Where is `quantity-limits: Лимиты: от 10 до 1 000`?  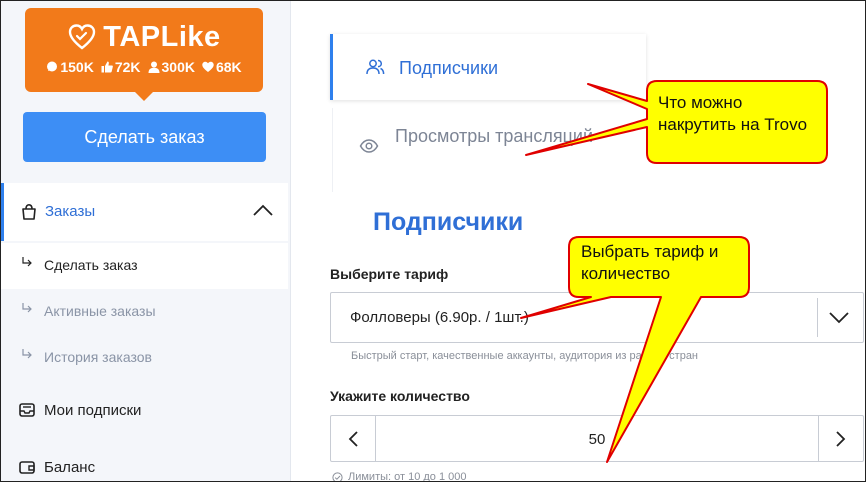
quantity-limits: Лимиты: от 10 до 1 000 is located at coordinates (399, 476).